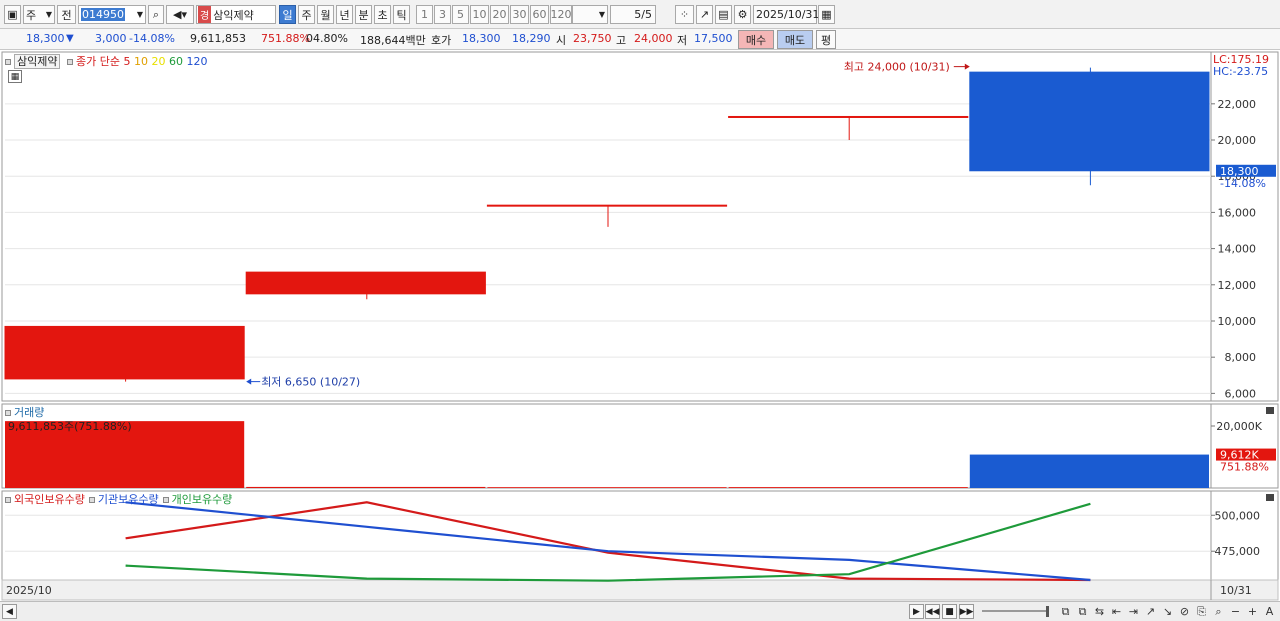 The height and width of the screenshot is (621, 1280). I want to click on fast-forward-icon: ▶▶, so click(966, 611).